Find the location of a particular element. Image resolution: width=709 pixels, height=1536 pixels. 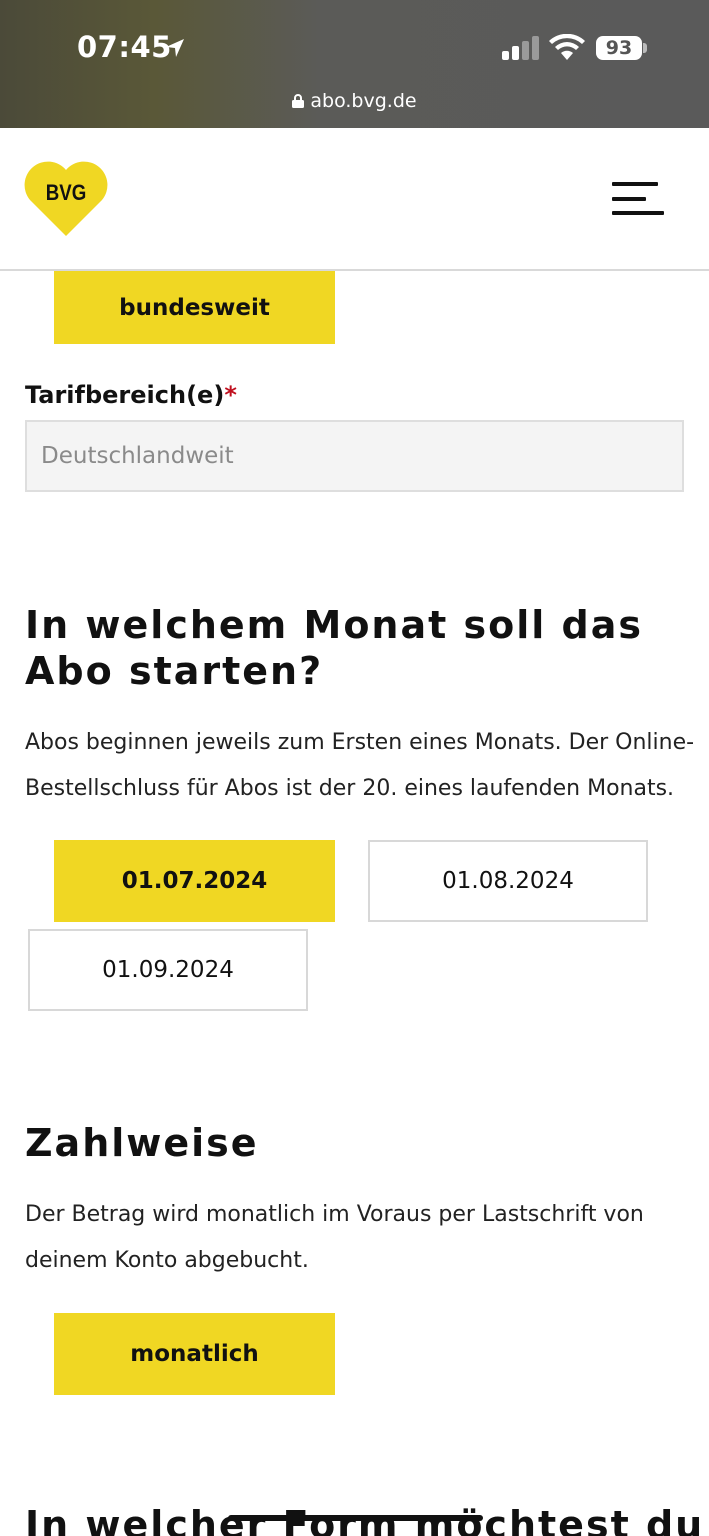

wifi-icon is located at coordinates (567, 47).